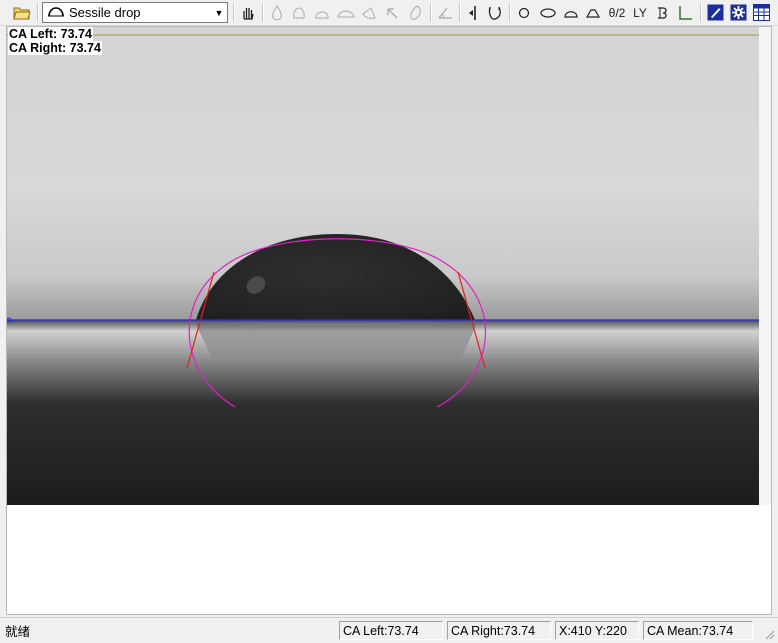 The image size is (778, 643). I want to click on status-ready: 就绪, so click(18, 632).